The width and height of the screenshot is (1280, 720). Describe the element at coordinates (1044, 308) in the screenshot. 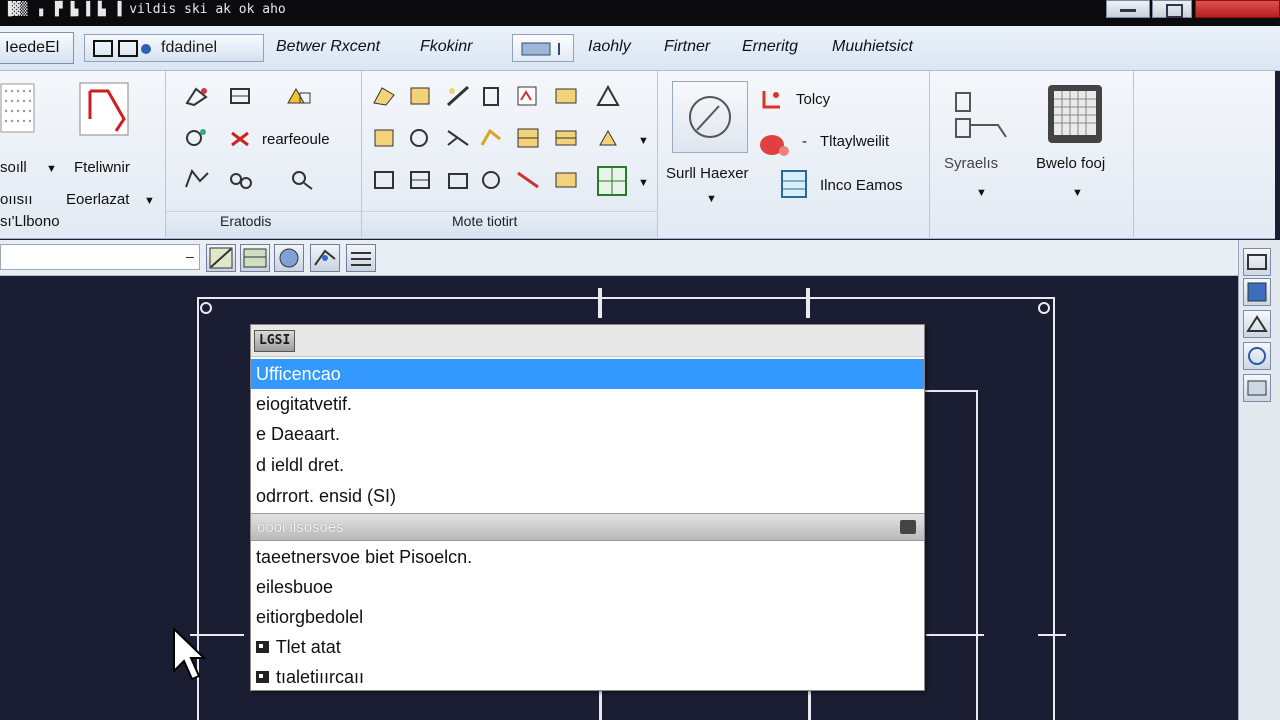

I see `corner-marker-icon` at that location.